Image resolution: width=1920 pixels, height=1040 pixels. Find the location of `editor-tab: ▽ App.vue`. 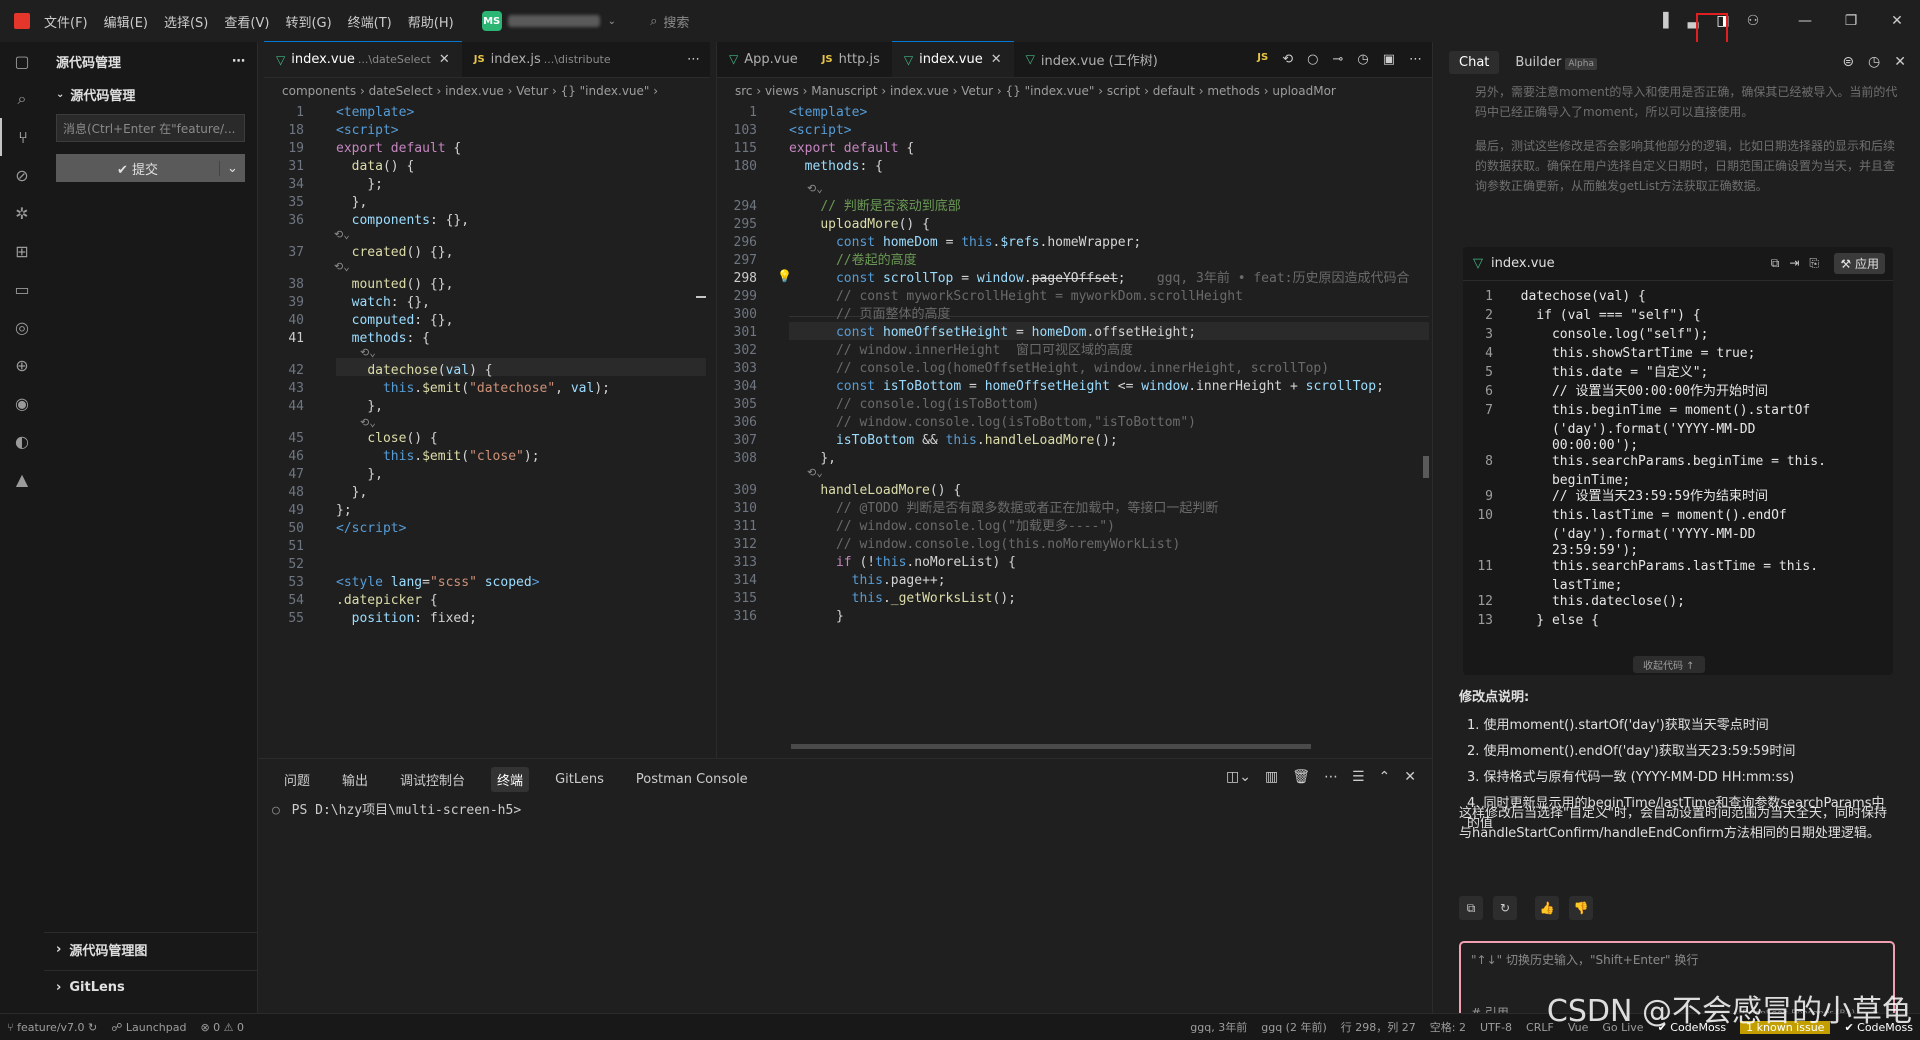

editor-tab: ▽ App.vue is located at coordinates (763, 59).